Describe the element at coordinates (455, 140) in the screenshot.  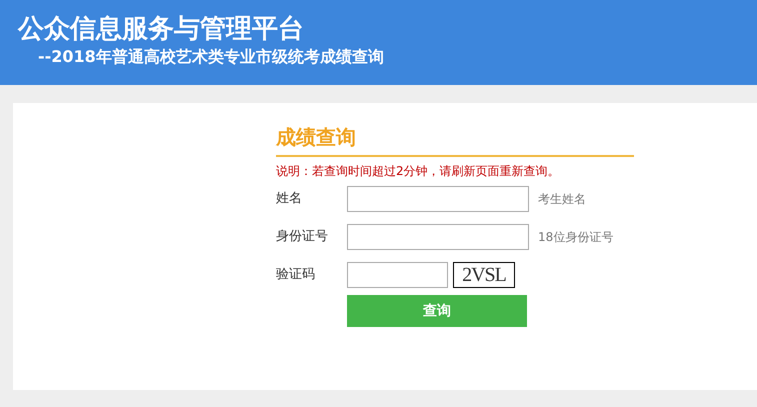
I see `form-title: 成绩查询` at that location.